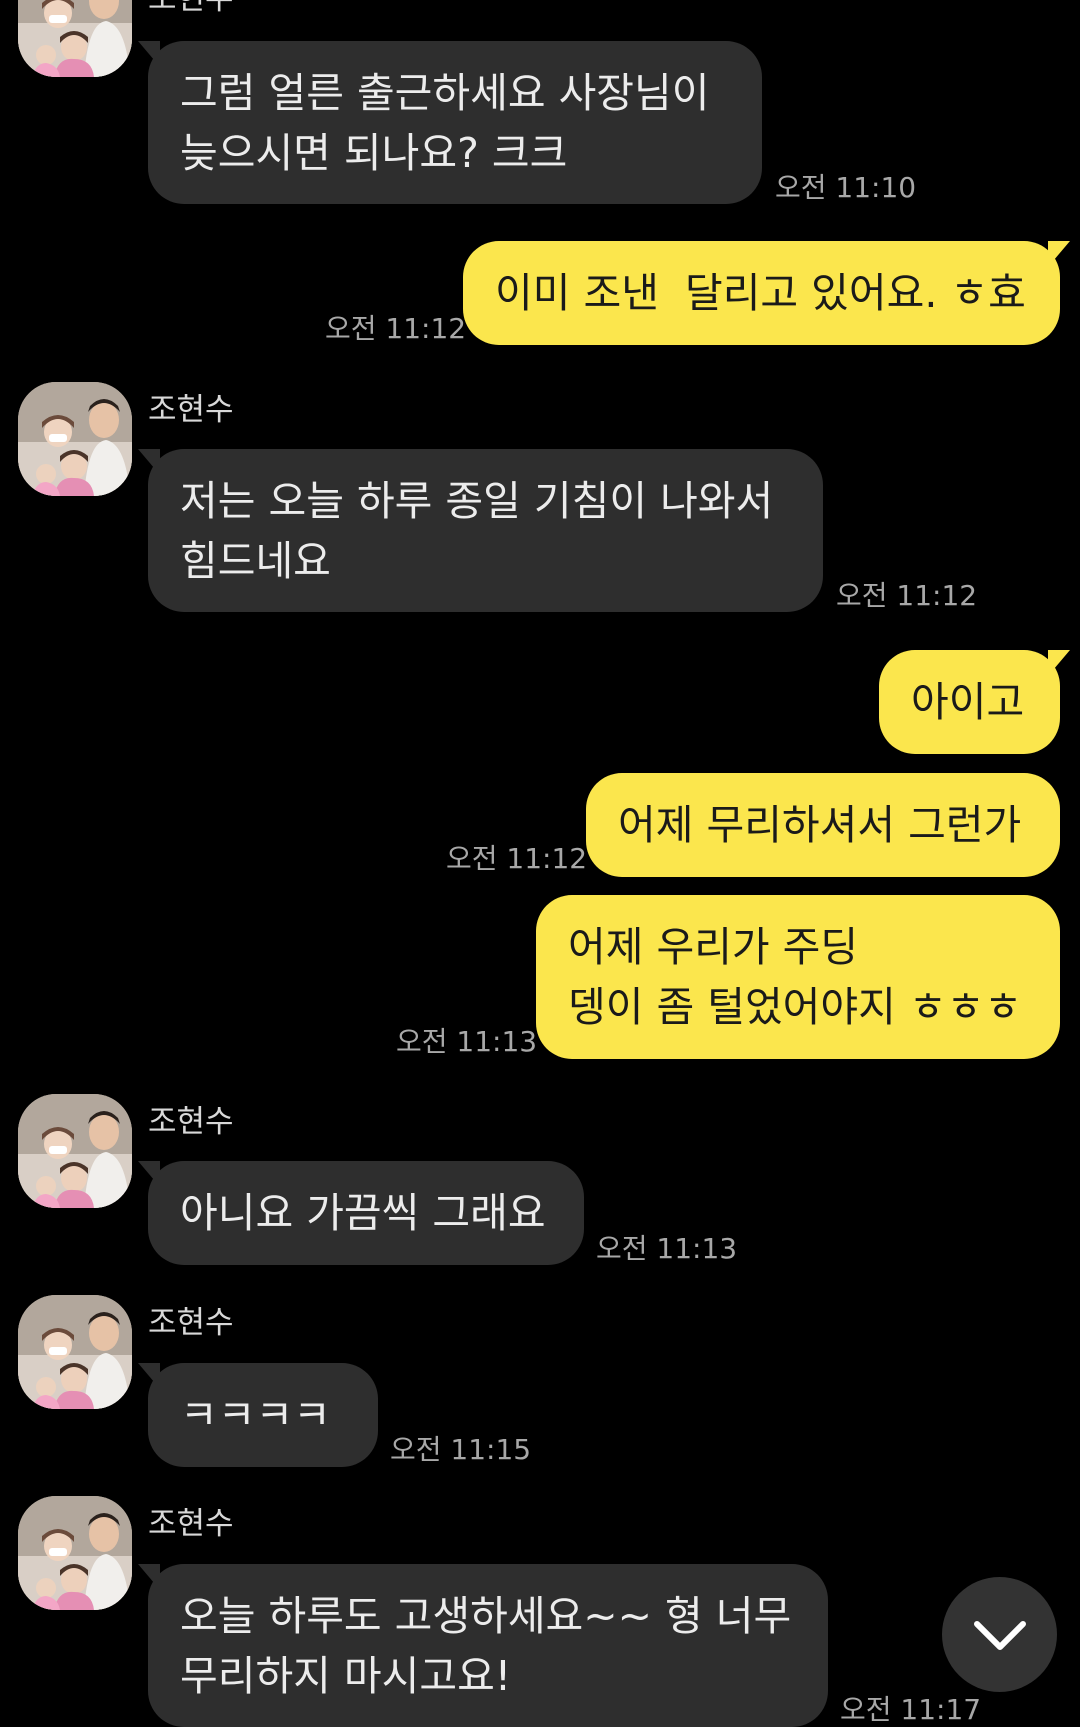 This screenshot has width=1080, height=1727. I want to click on message-time: 오전 11:10, so click(846, 187).